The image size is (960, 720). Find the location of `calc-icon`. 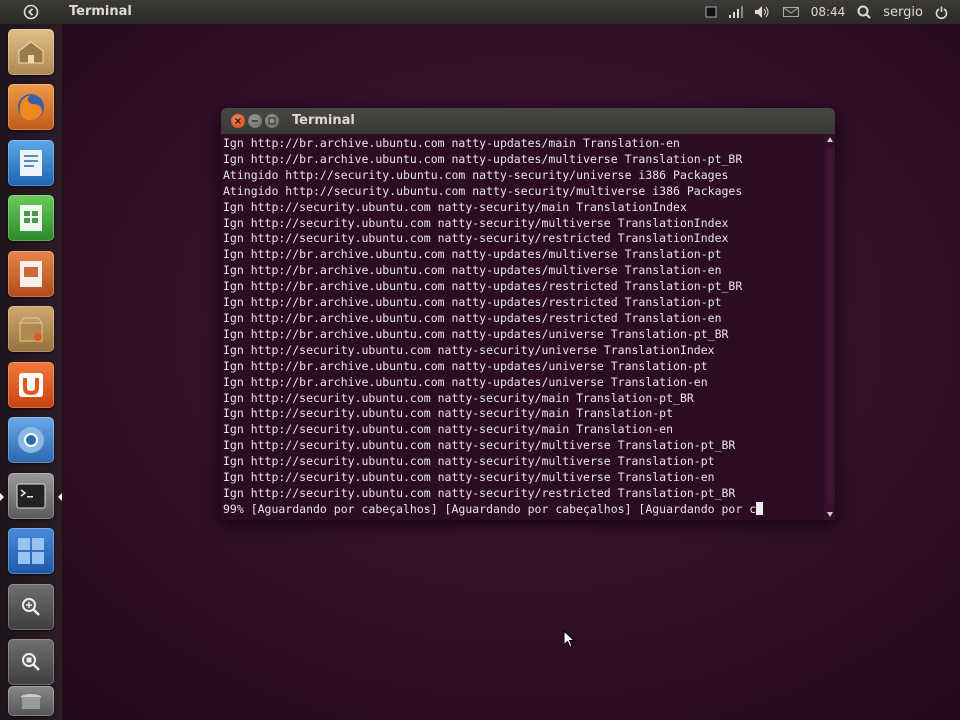

calc-icon is located at coordinates (31, 218).